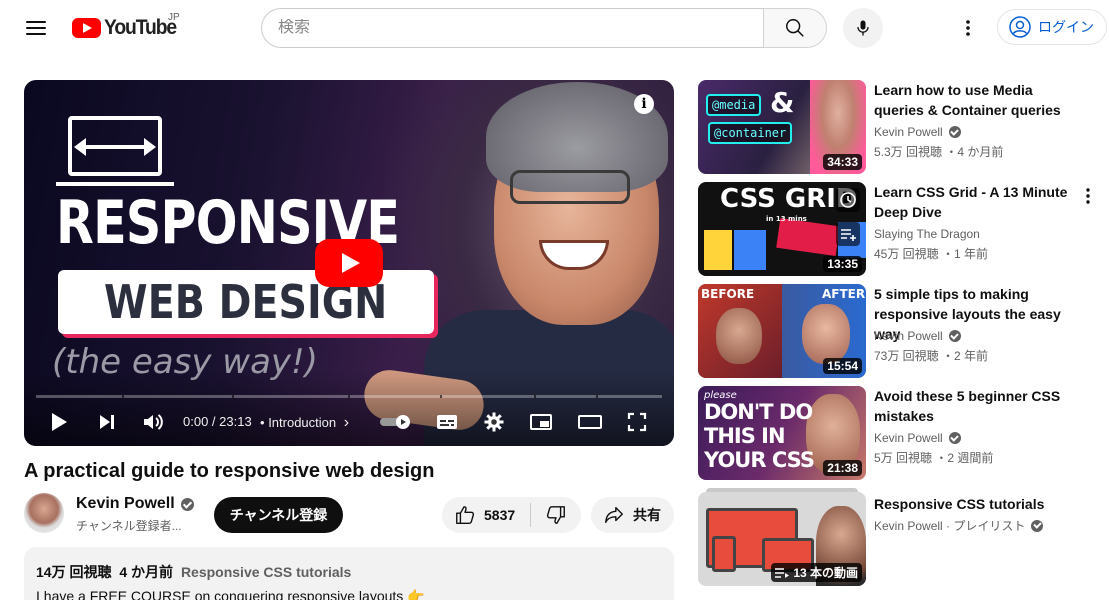 Image resolution: width=1109 pixels, height=600 pixels. What do you see at coordinates (950, 526) in the screenshot?
I see `channel-name: Kevin Powell · プレイリスト` at bounding box center [950, 526].